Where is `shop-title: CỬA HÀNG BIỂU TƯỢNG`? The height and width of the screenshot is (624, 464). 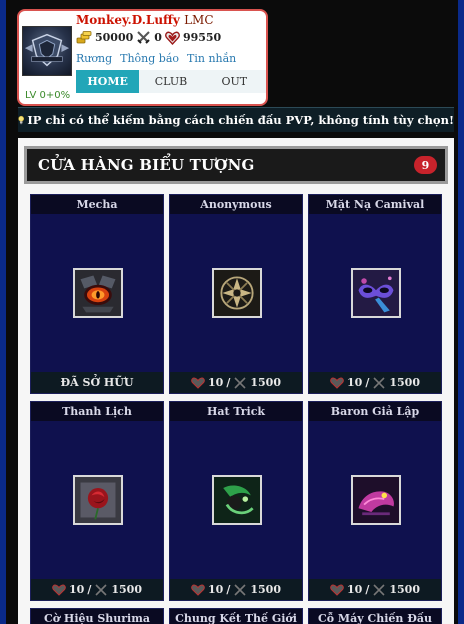
shop-title: CỬA HÀNG BIỂU TƯỢNG is located at coordinates (146, 165).